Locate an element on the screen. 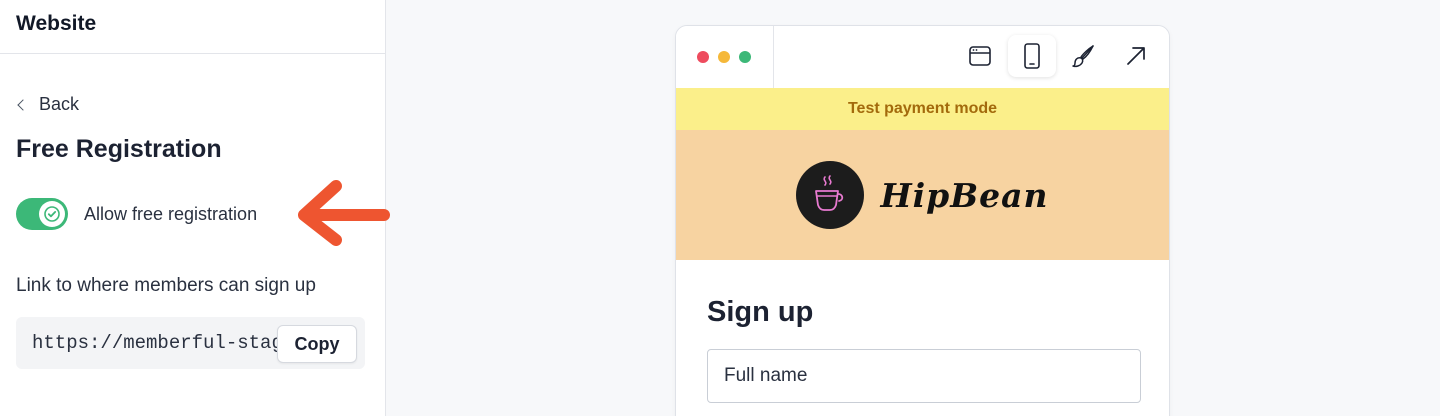  section-title: Free Registration is located at coordinates (119, 149).